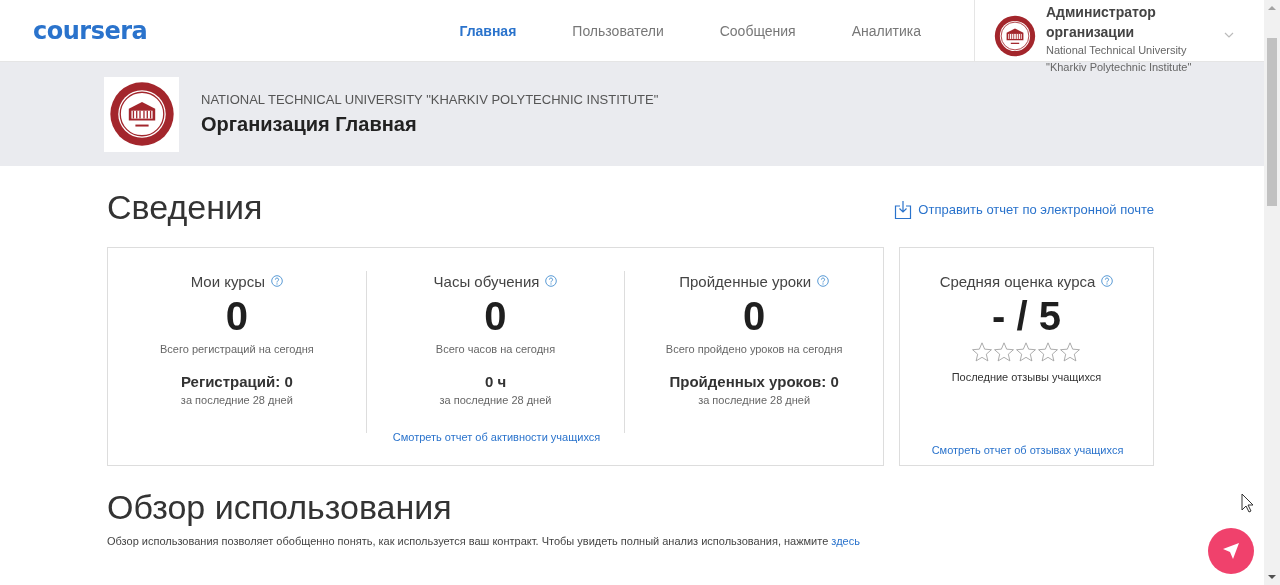 Image resolution: width=1280 pixels, height=585 pixels. What do you see at coordinates (309, 124) in the screenshot?
I see `page-title: Организация Главная` at bounding box center [309, 124].